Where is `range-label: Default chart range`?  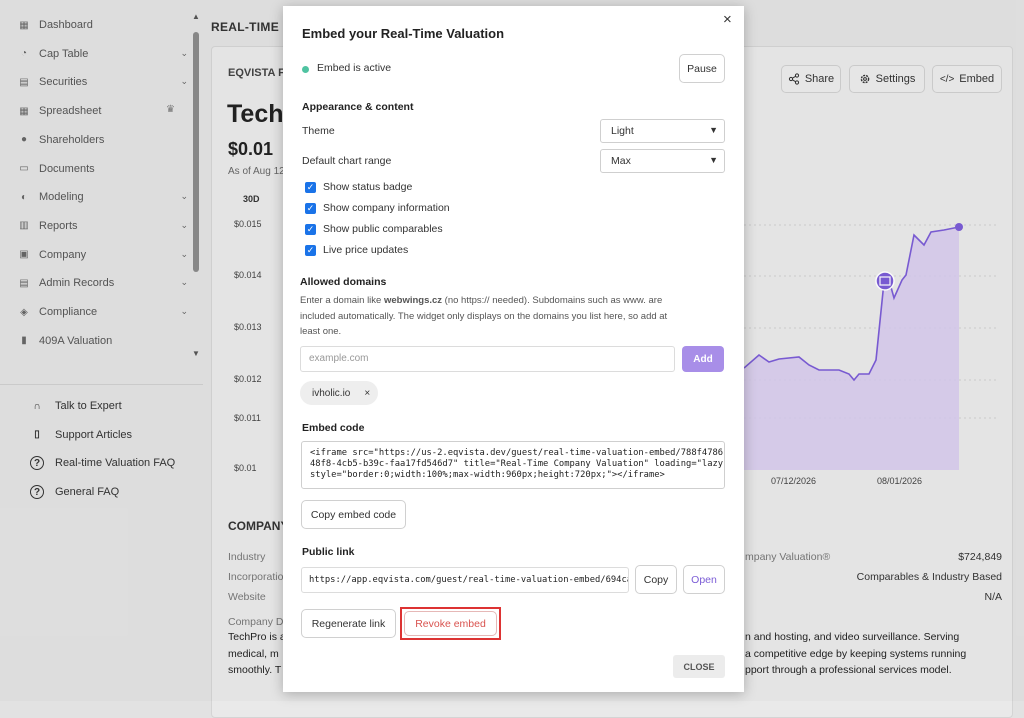 range-label: Default chart range is located at coordinates (347, 161).